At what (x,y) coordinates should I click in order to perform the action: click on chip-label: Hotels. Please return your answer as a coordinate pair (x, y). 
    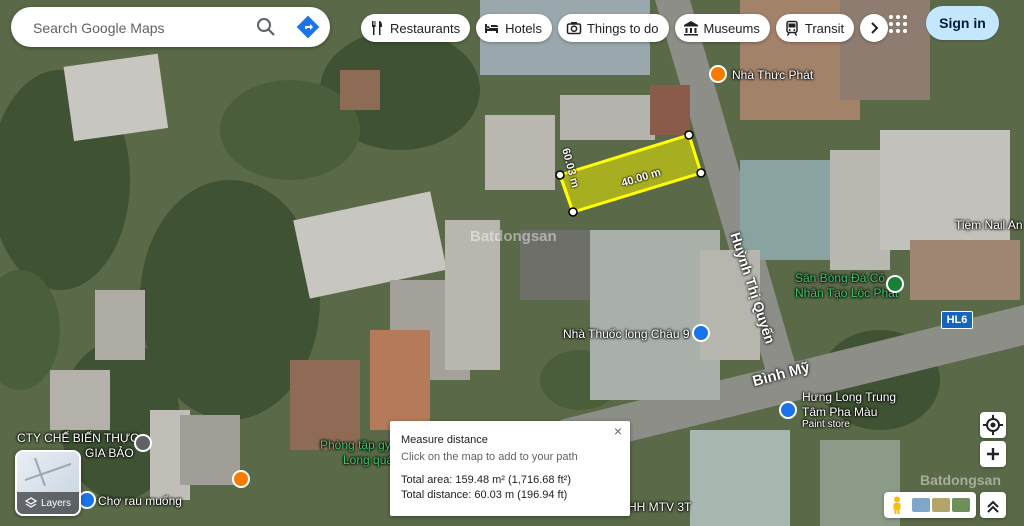
    Looking at the image, I should click on (523, 28).